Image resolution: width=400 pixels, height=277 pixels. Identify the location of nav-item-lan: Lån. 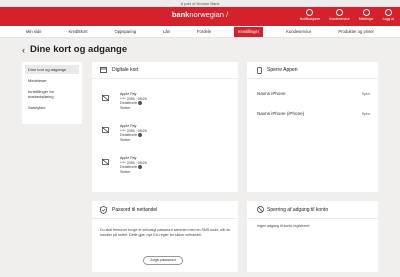
(166, 32).